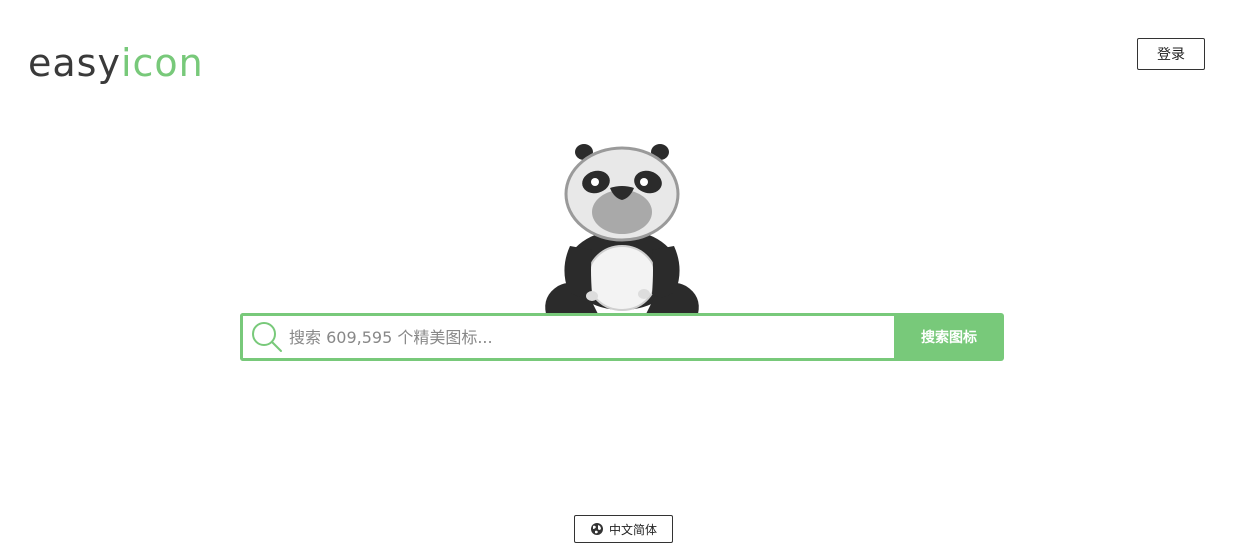 This screenshot has height=559, width=1249. What do you see at coordinates (1171, 54) in the screenshot?
I see `login-button: 登录` at bounding box center [1171, 54].